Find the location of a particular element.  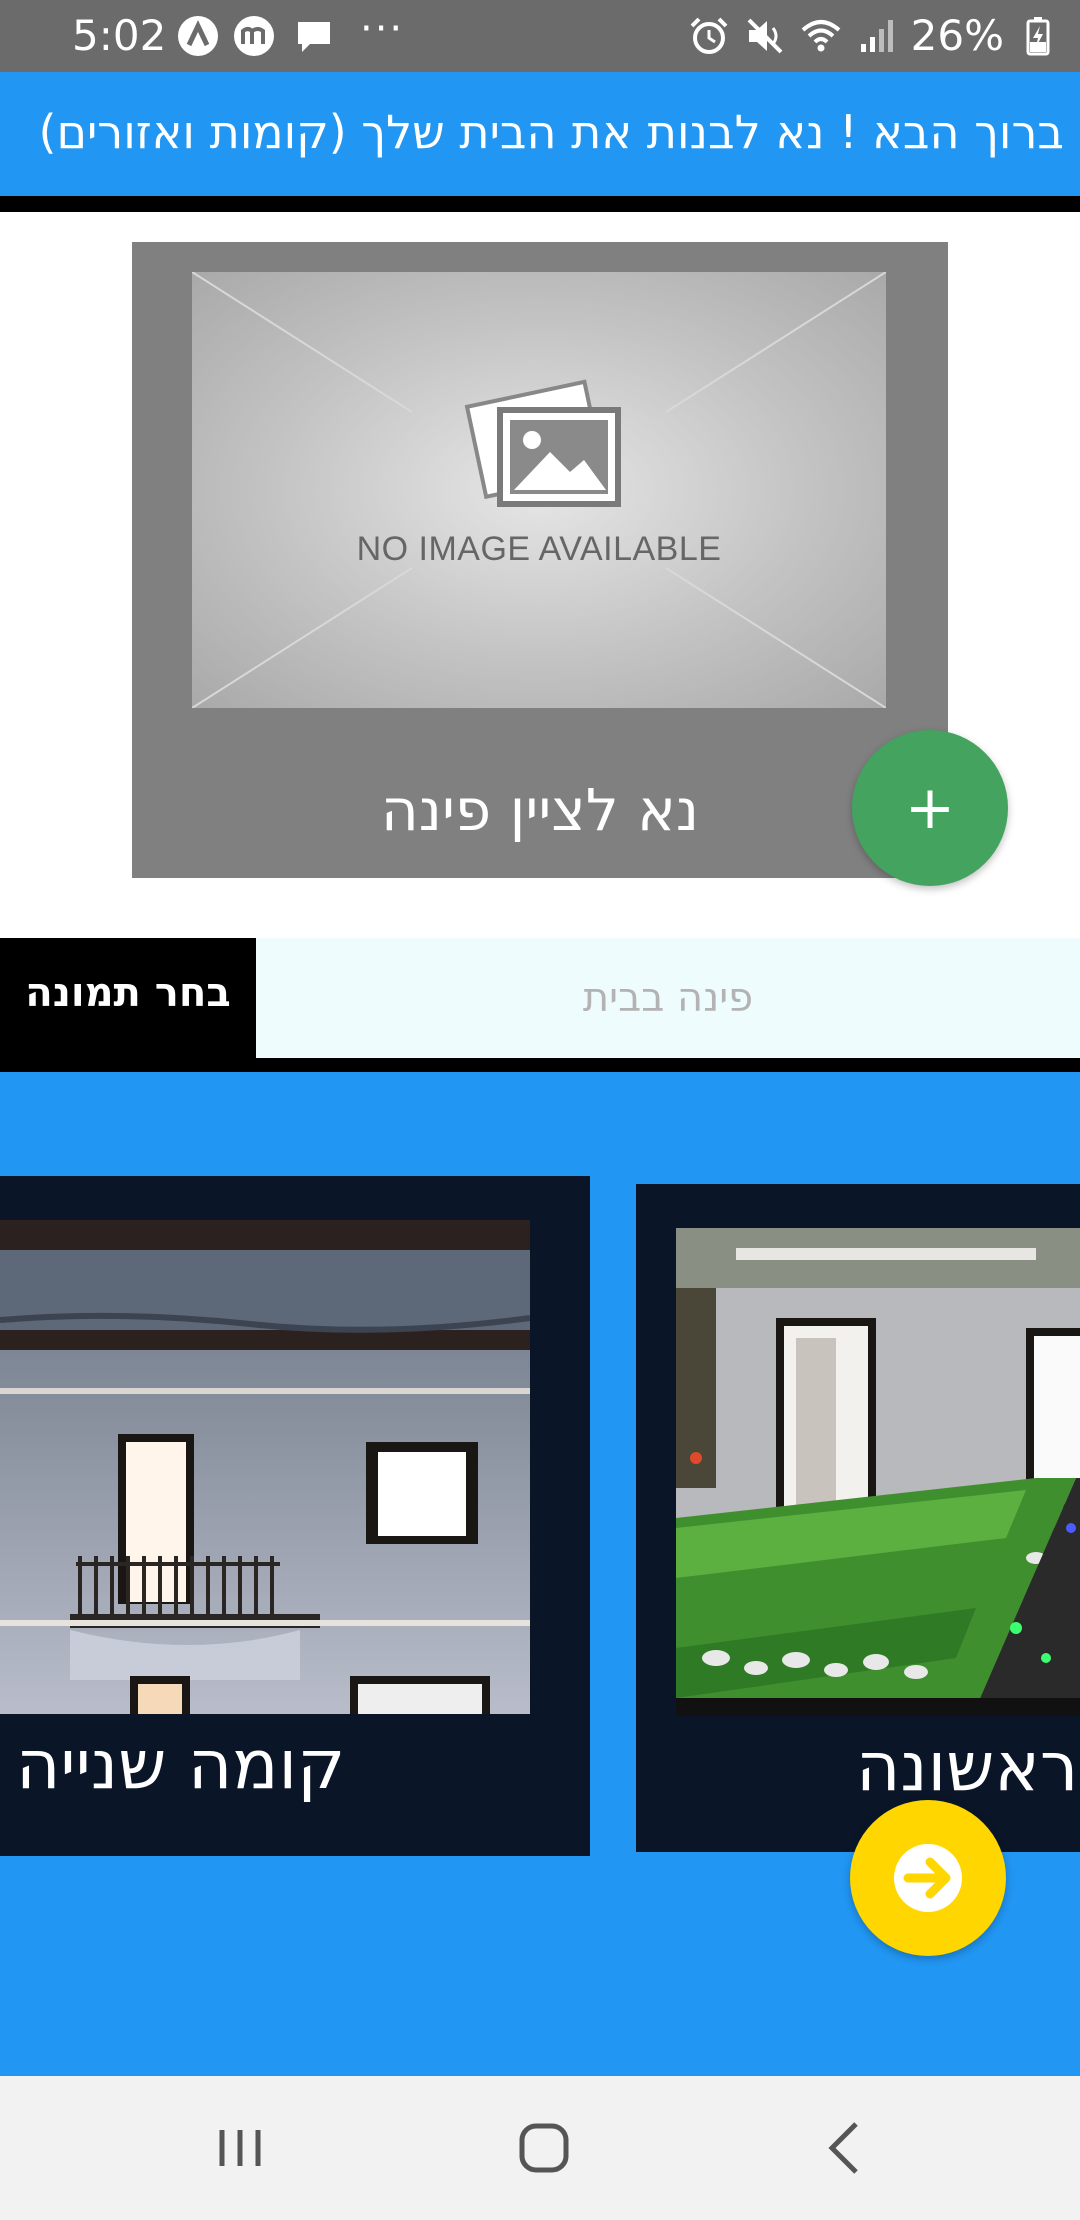

mute-icon is located at coordinates (765, 36).